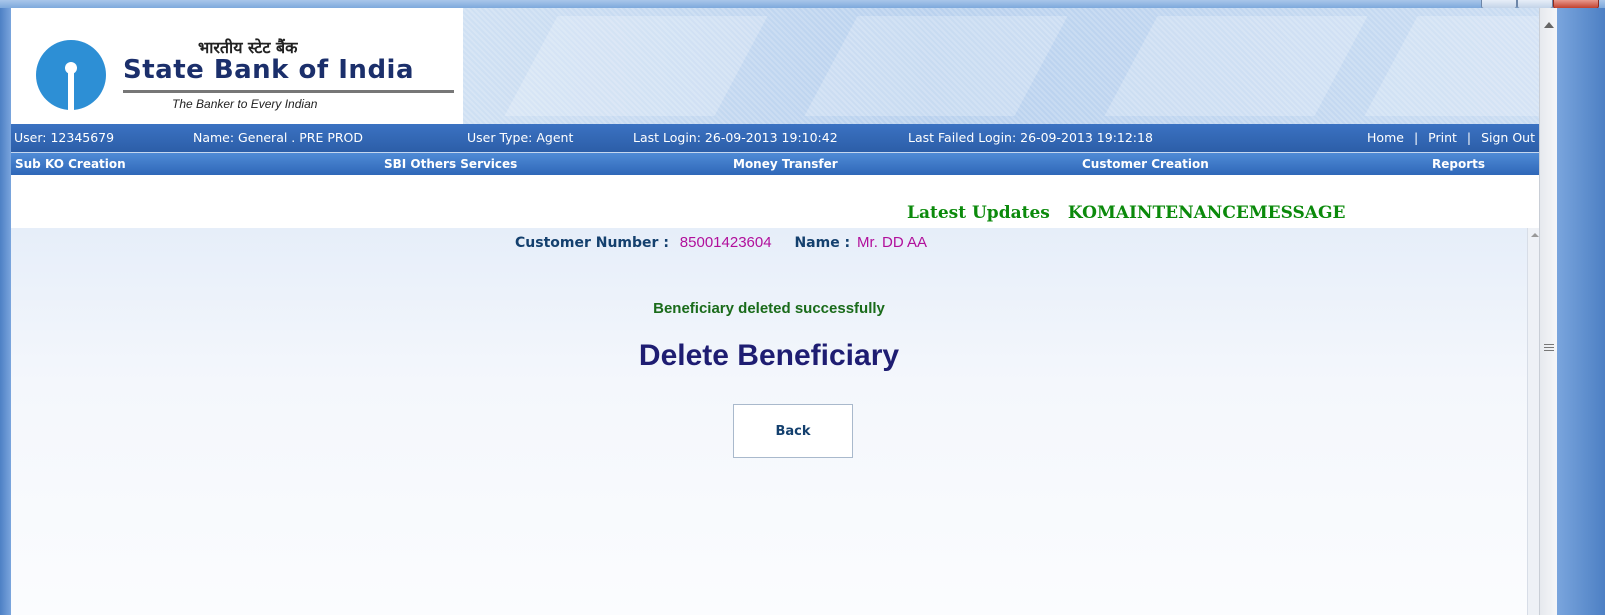 This screenshot has height=615, width=1605. I want to click on content-scrollbar, so click(1533, 421).